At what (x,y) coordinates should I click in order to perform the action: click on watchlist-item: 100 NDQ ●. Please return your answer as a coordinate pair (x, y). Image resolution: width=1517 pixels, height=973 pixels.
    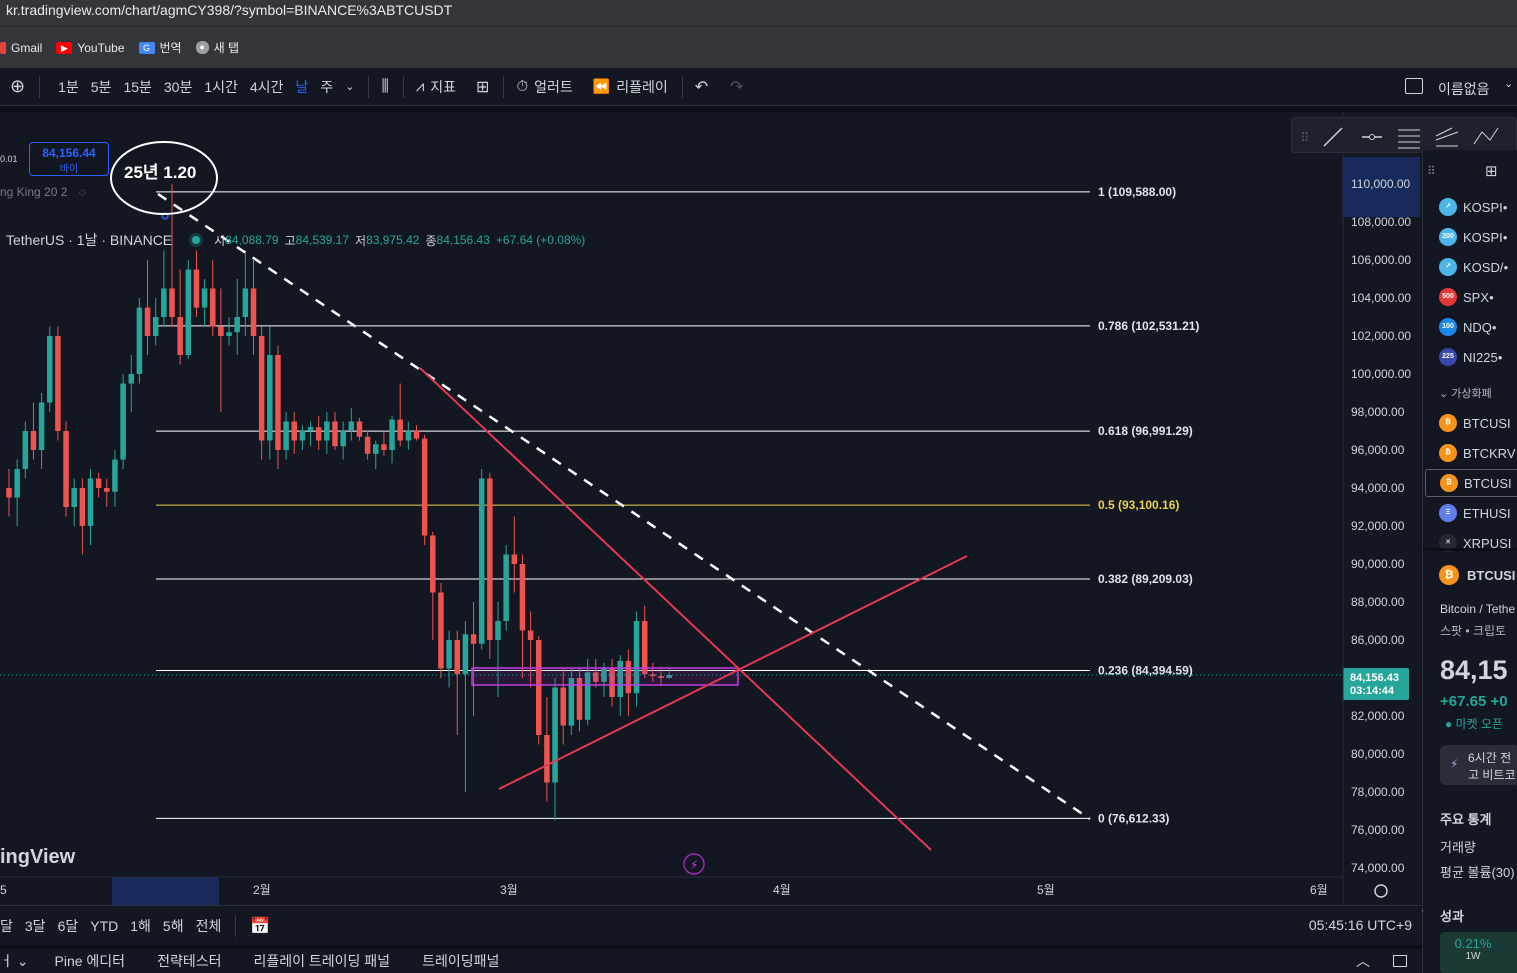
    Looking at the image, I should click on (1468, 327).